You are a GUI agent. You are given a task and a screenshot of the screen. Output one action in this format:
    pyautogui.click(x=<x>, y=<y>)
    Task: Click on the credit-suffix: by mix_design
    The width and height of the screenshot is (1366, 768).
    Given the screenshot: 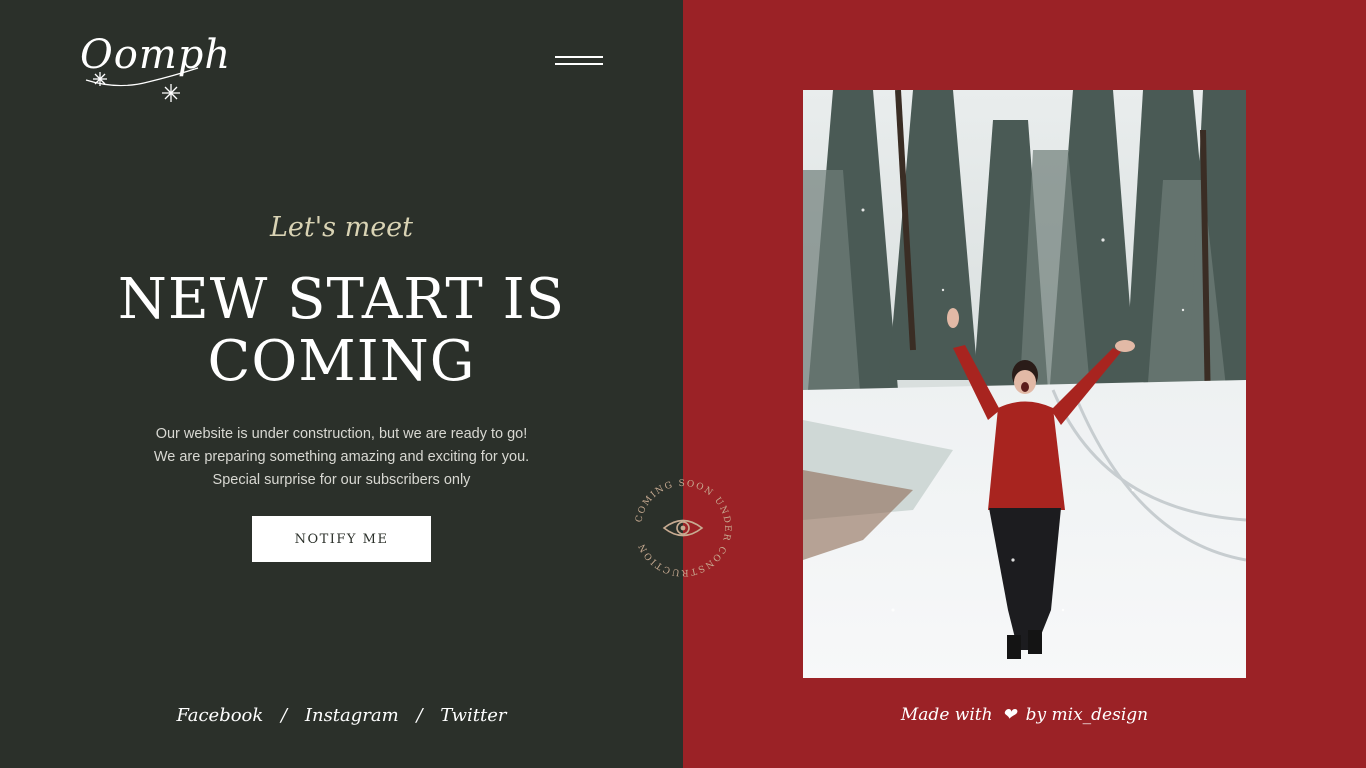 What is the action you would take?
    pyautogui.click(x=1087, y=715)
    